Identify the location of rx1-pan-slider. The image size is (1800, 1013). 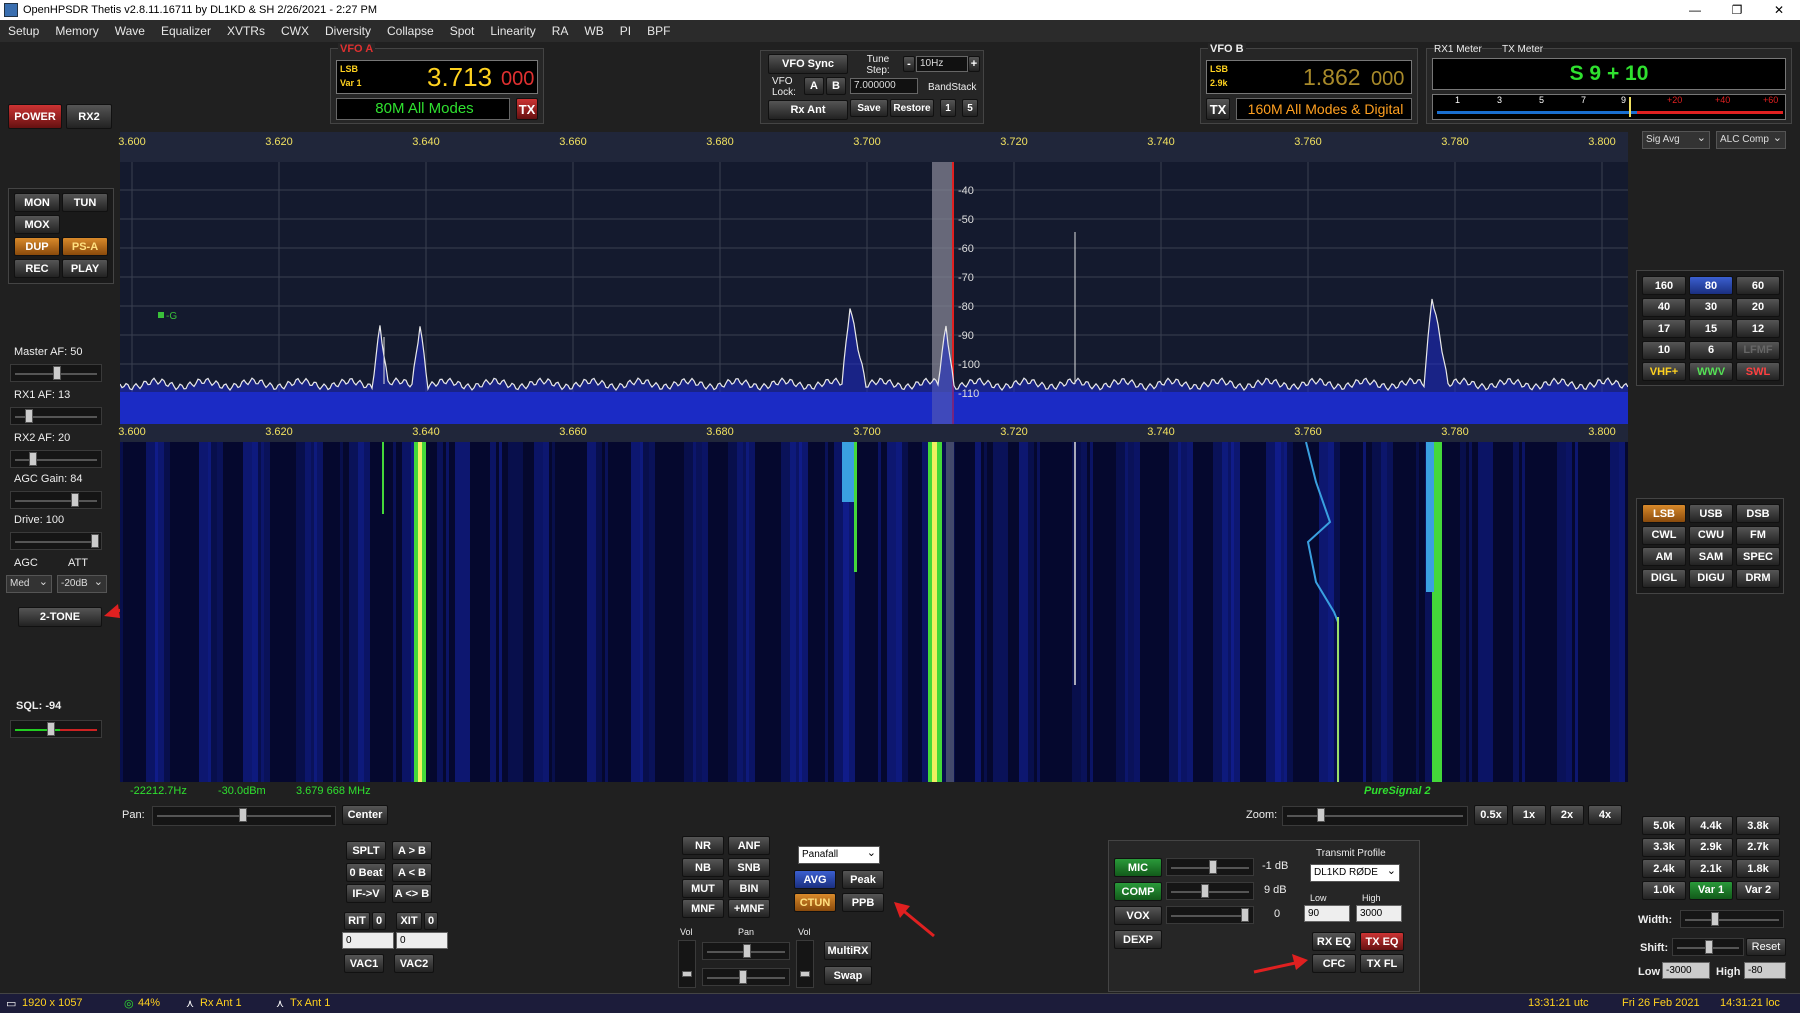
(746, 951).